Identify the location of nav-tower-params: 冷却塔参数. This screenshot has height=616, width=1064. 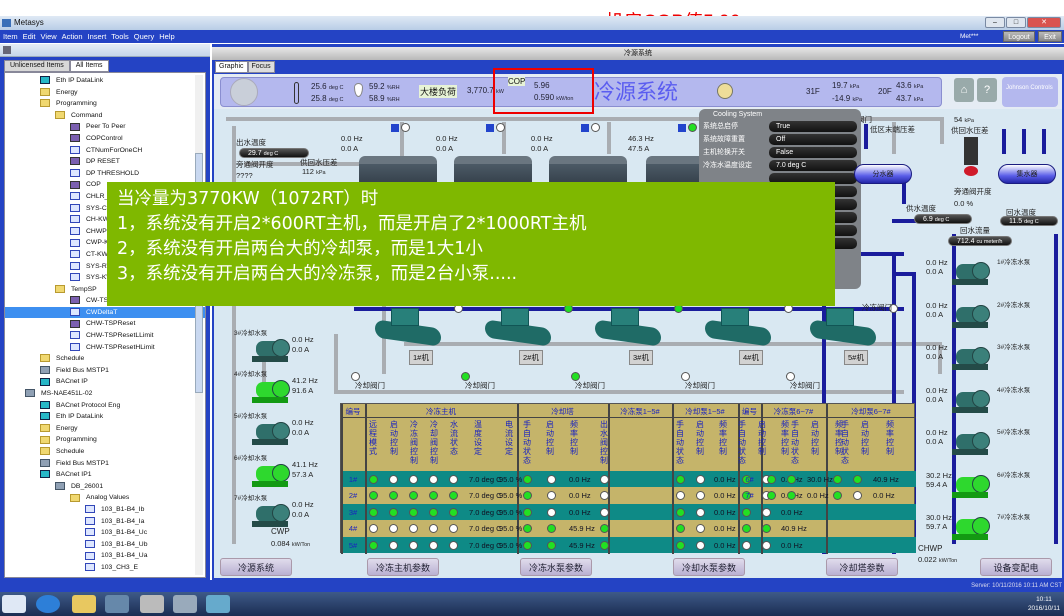
(862, 567).